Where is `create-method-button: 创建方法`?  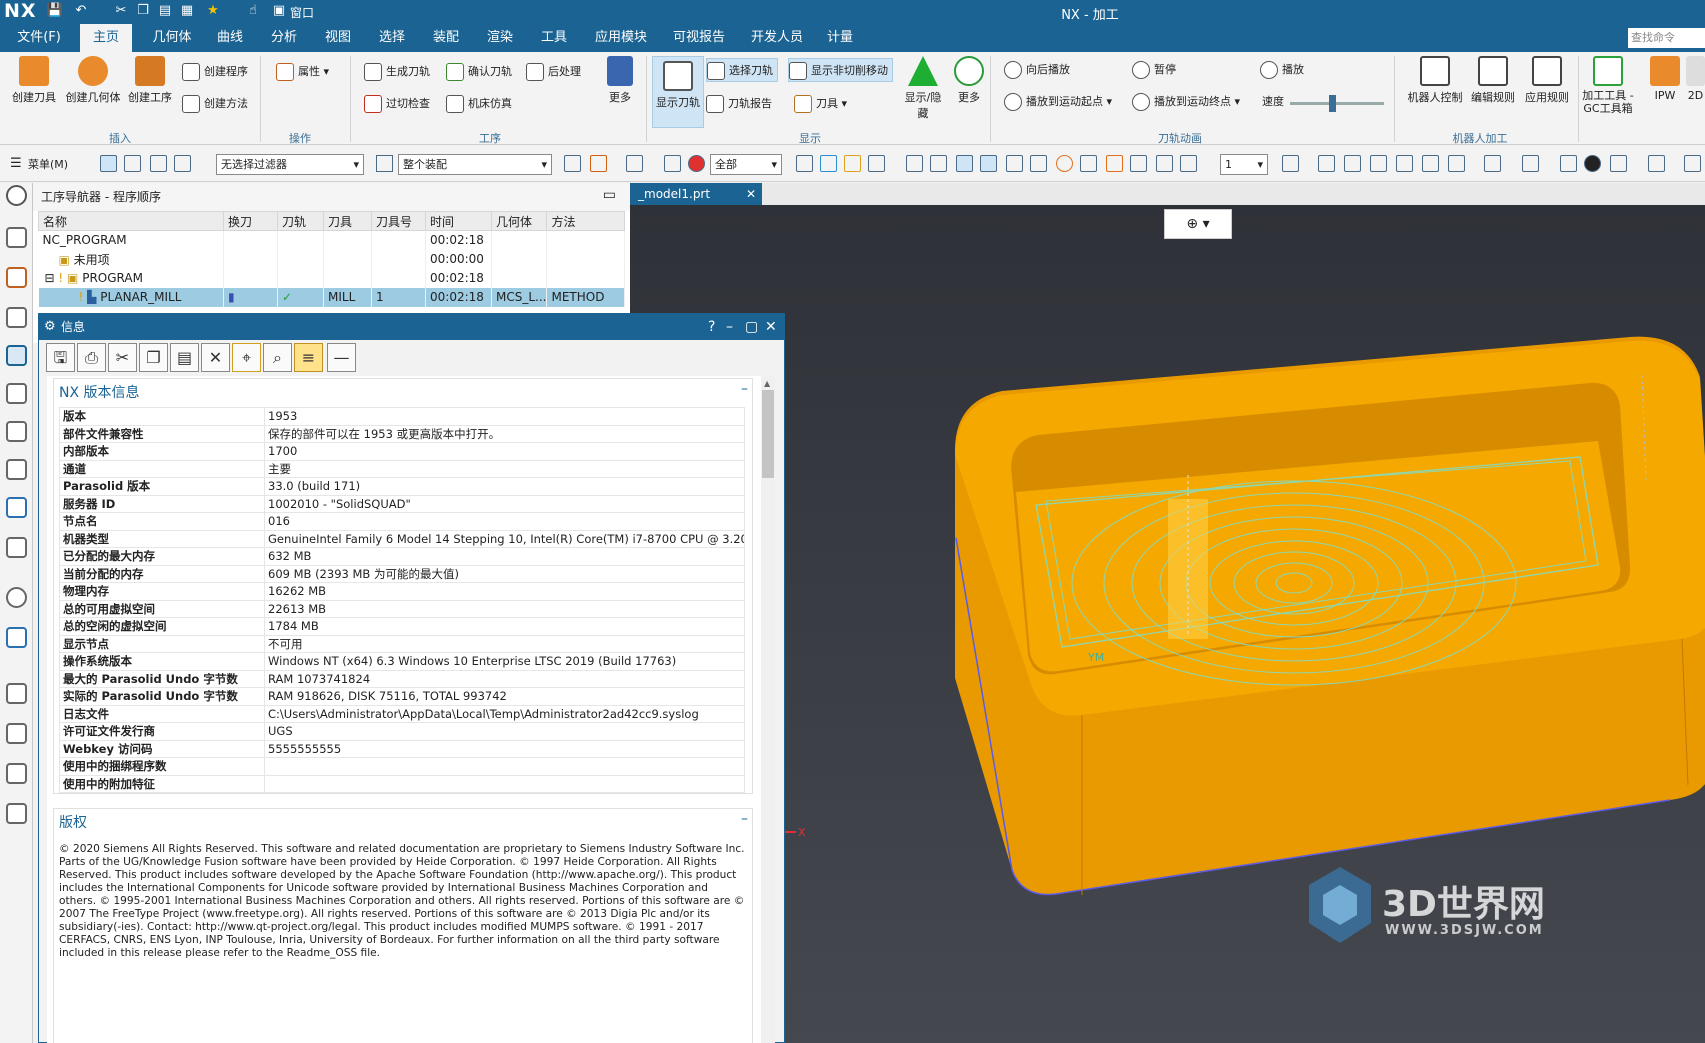
create-method-button: 创建方法 is located at coordinates (215, 104).